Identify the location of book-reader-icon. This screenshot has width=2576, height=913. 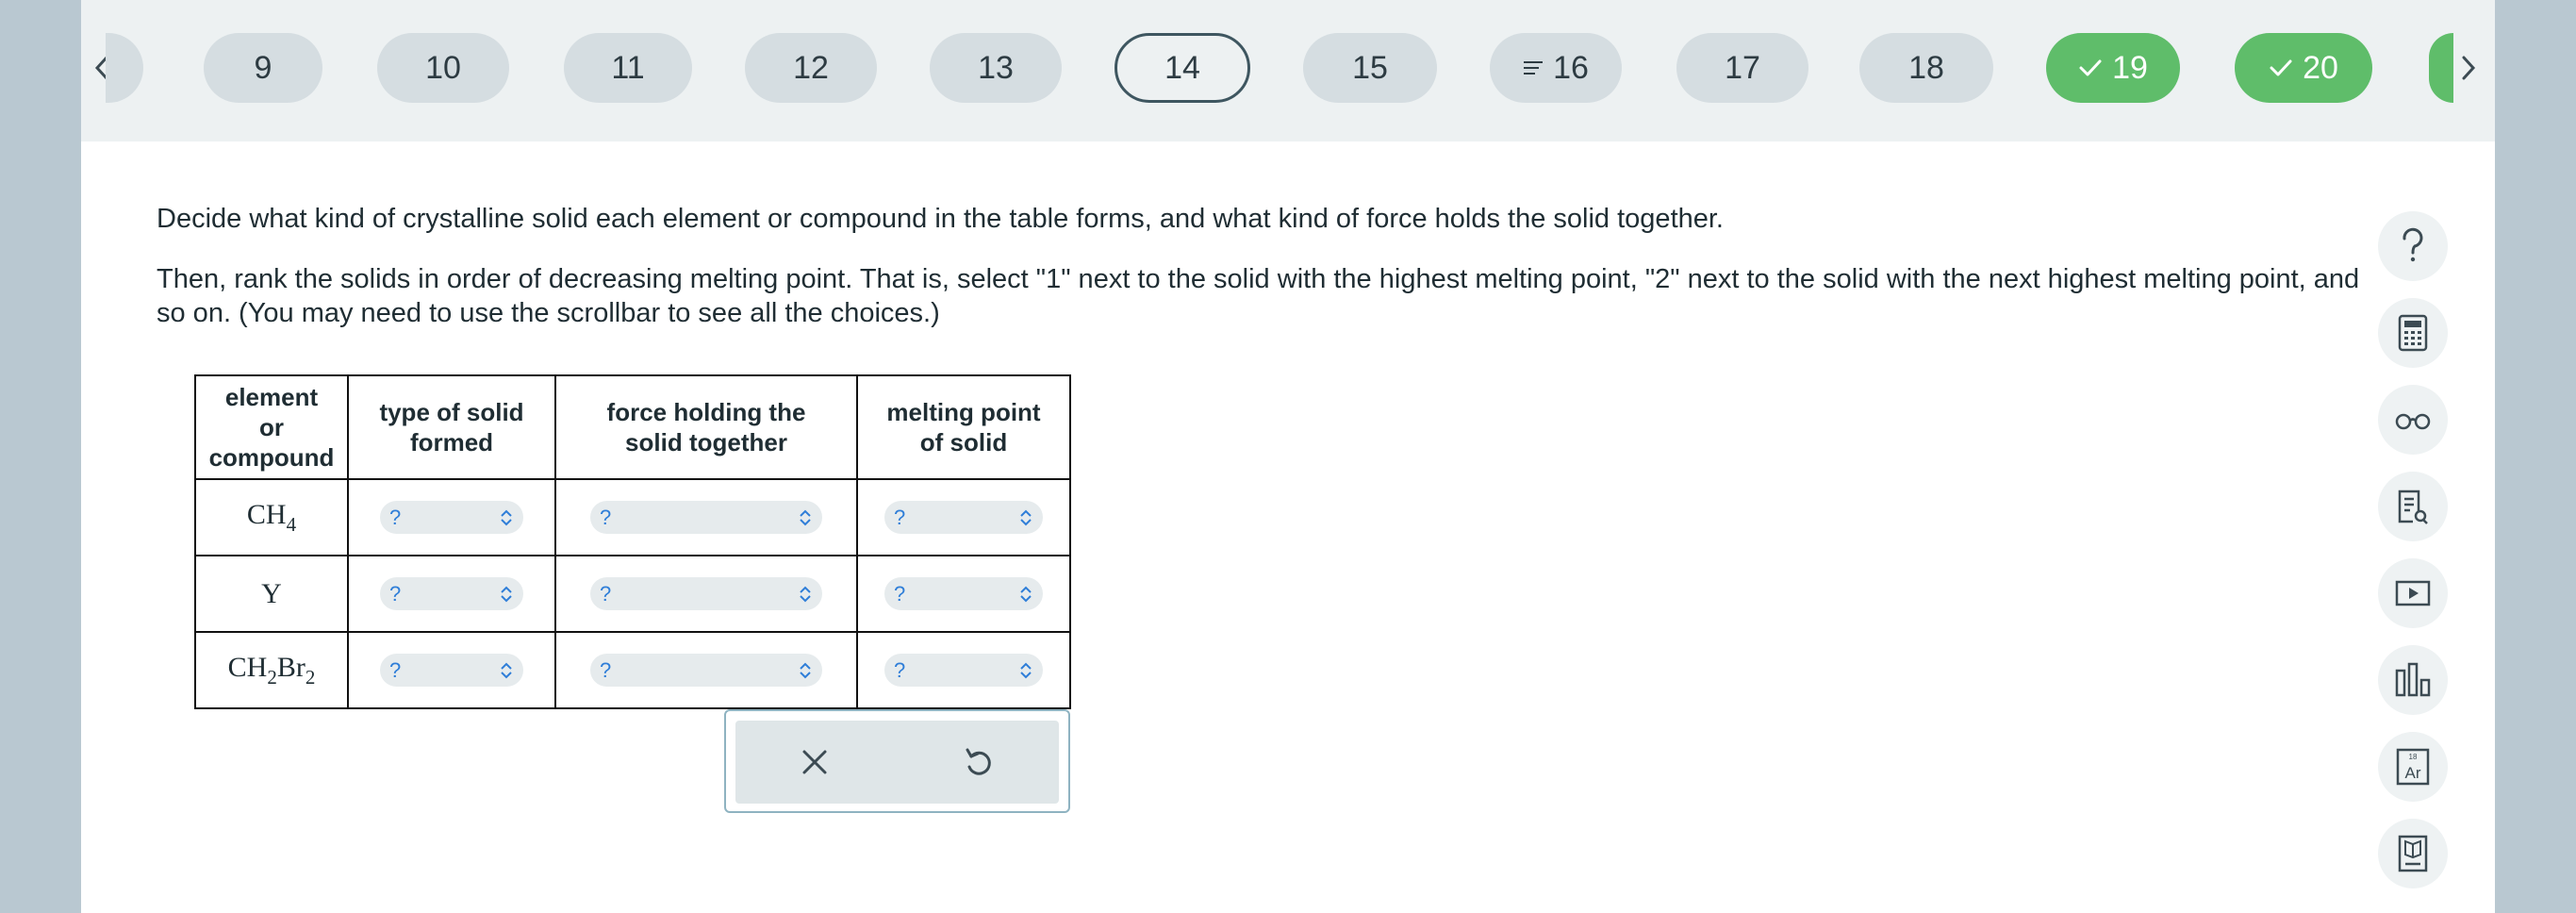
(2413, 854).